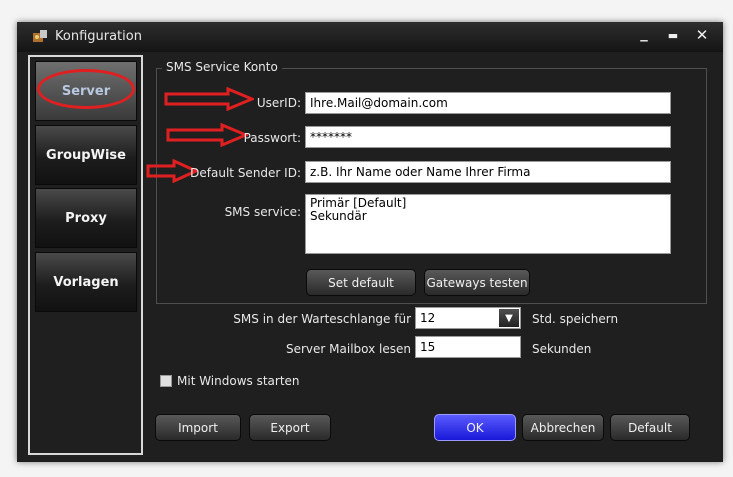 The height and width of the screenshot is (477, 733). What do you see at coordinates (361, 282) in the screenshot?
I see `set-default-button: Set default` at bounding box center [361, 282].